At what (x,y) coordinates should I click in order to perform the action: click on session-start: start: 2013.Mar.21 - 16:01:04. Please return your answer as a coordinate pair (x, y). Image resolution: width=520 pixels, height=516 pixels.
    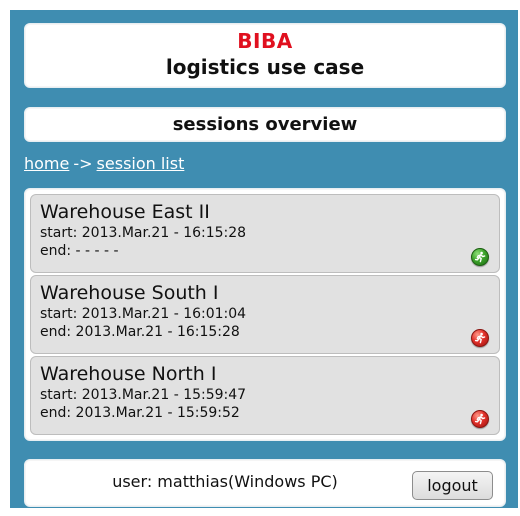
    Looking at the image, I should click on (143, 314).